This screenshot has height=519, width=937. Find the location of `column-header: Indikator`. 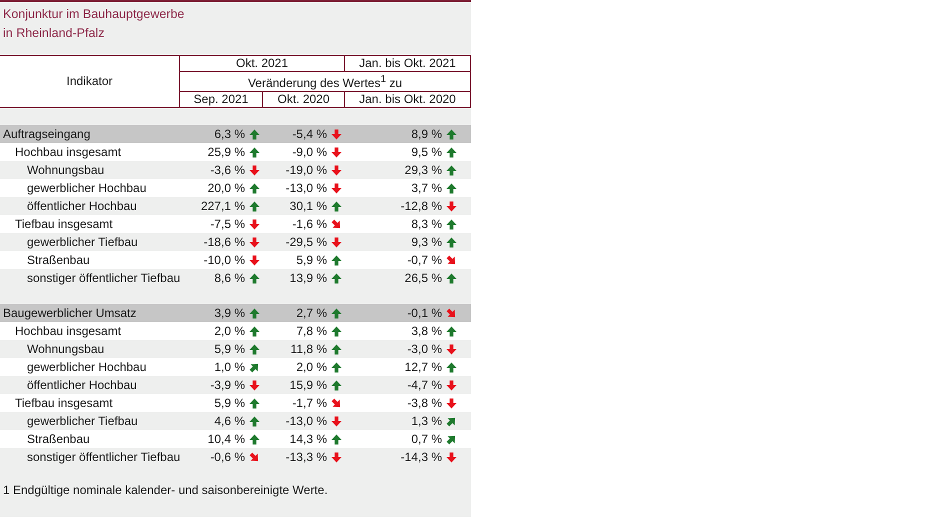

column-header: Indikator is located at coordinates (90, 82).